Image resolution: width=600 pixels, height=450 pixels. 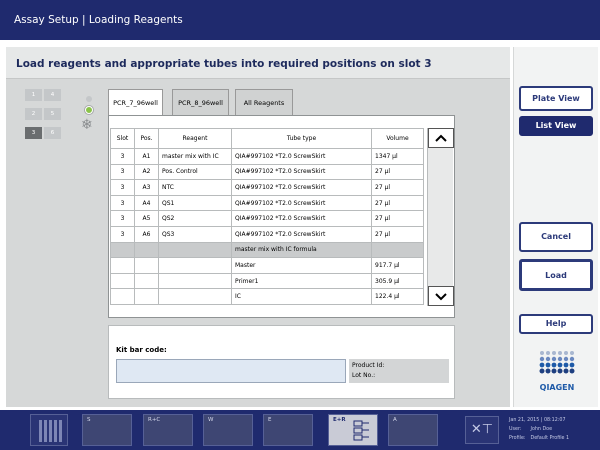 I want to click on list-view-button: List View, so click(x=556, y=126).